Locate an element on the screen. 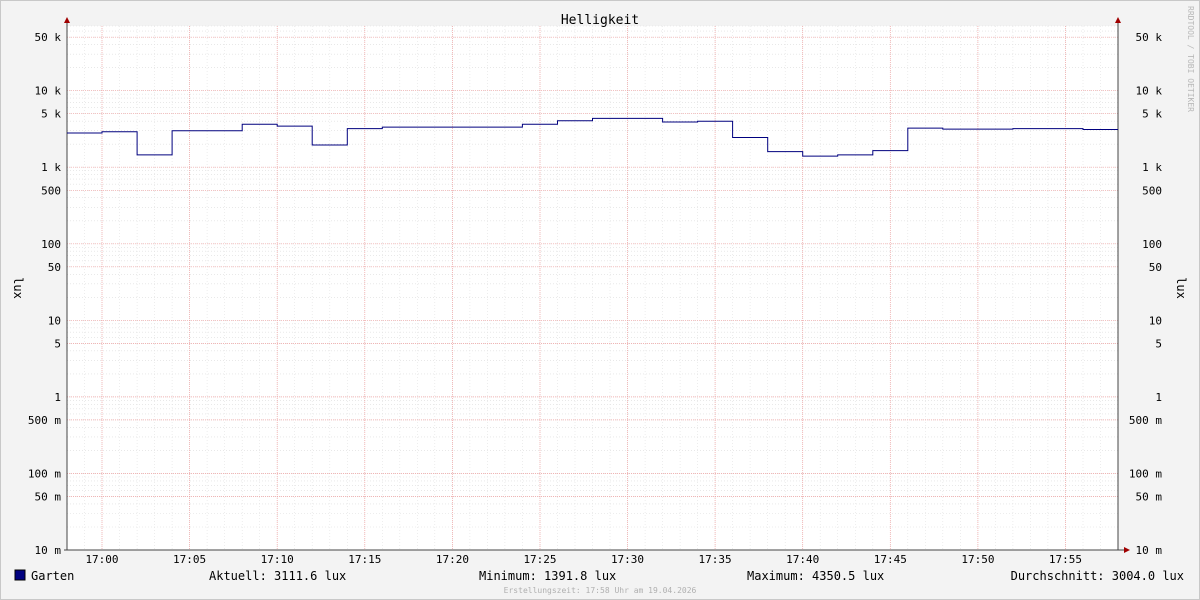 The height and width of the screenshot is (600, 1200). footer-timestamp: Erstellungszeit: 17:58 Uhr am 19.04.2026 is located at coordinates (600, 590).